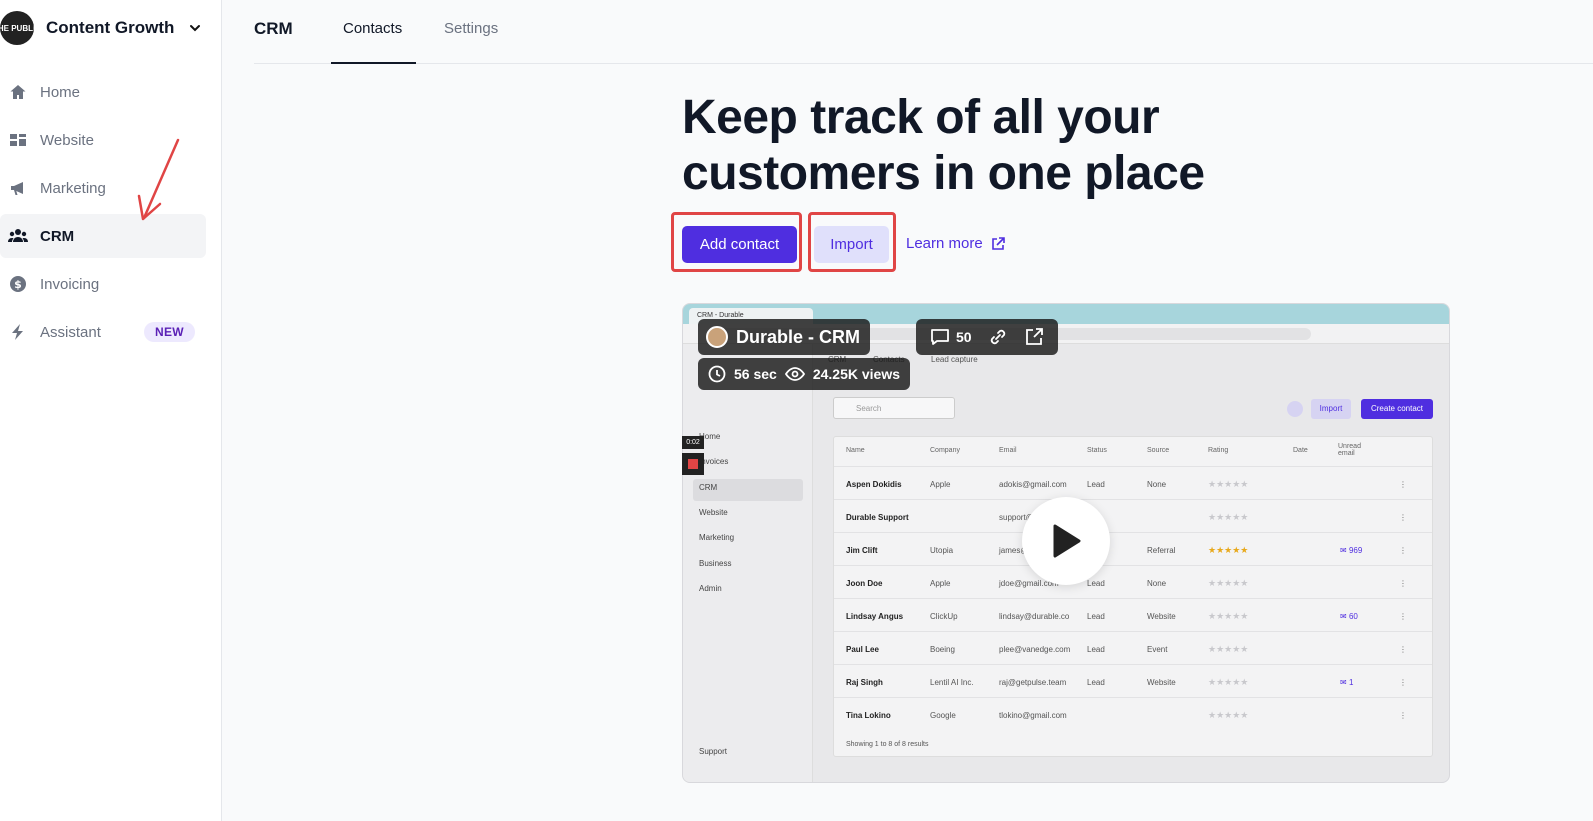 The width and height of the screenshot is (1593, 821). I want to click on tab-contacts: Contacts, so click(372, 28).